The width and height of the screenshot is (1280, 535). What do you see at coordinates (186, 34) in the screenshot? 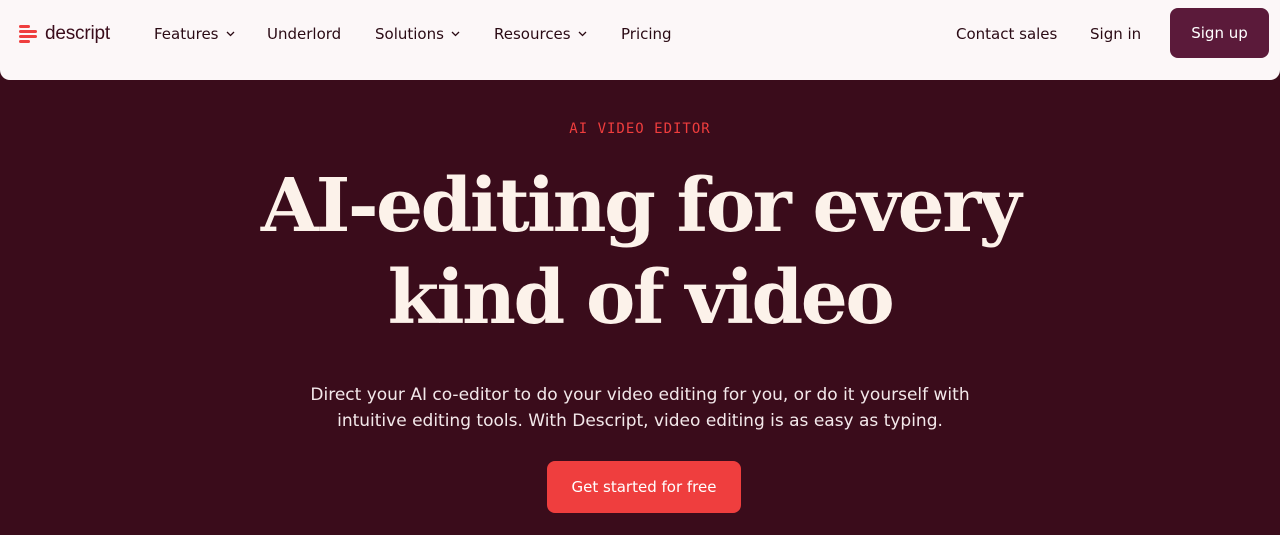
I see `nav-item-label: Features` at bounding box center [186, 34].